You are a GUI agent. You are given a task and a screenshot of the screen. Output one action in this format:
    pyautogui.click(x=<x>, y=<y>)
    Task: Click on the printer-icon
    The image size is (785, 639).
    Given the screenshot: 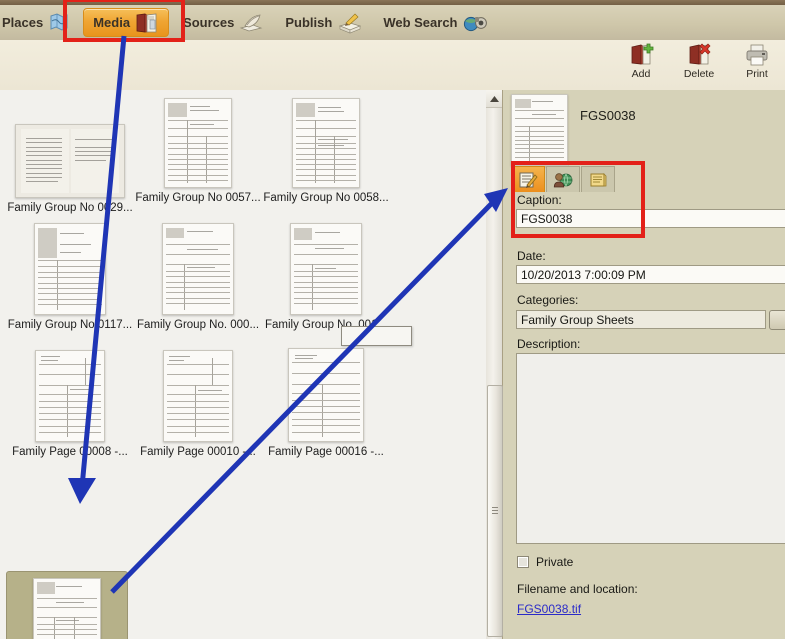 What is the action you would take?
    pyautogui.click(x=757, y=55)
    